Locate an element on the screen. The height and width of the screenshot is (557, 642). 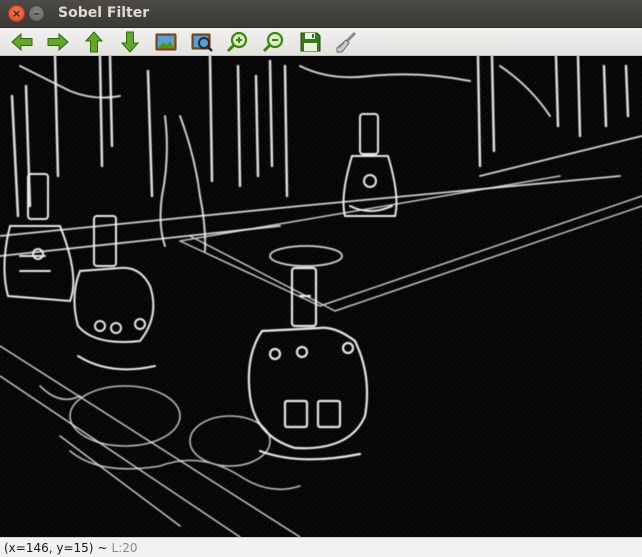
close-icon: × is located at coordinates (16, 13).